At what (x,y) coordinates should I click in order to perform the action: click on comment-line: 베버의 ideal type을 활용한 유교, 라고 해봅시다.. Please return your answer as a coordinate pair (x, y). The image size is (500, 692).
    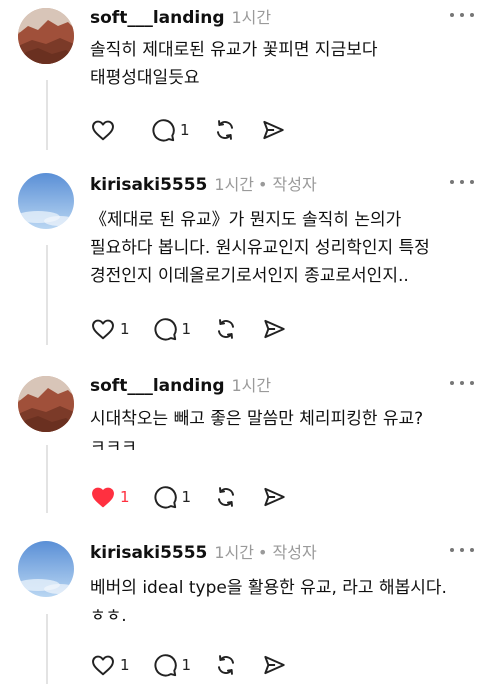
    Looking at the image, I should click on (268, 588).